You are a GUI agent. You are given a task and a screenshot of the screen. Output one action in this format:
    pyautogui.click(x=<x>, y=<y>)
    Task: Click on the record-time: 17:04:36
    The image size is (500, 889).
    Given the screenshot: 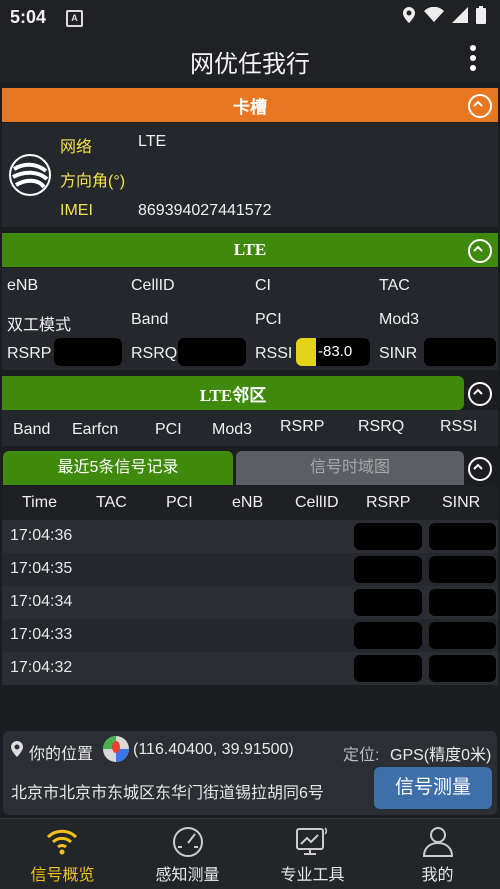 What is the action you would take?
    pyautogui.click(x=41, y=535)
    